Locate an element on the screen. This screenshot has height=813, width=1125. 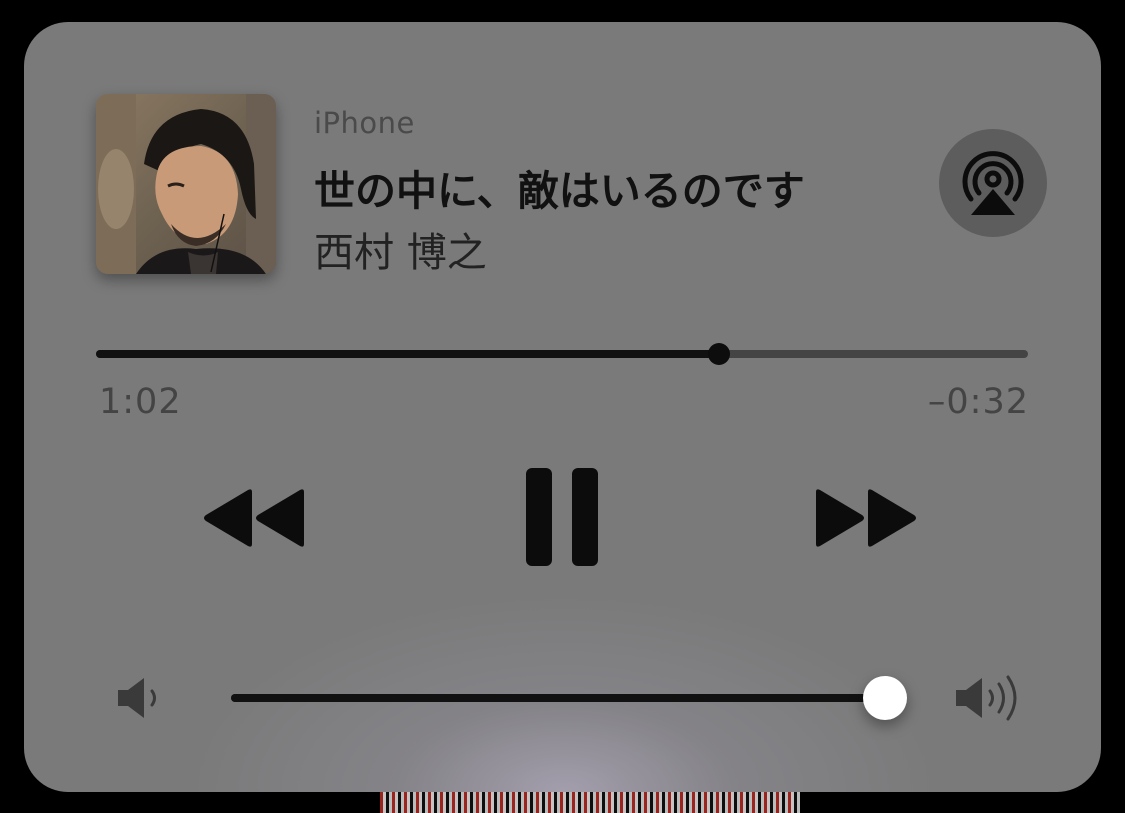
fast-forward-icon is located at coordinates (866, 518).